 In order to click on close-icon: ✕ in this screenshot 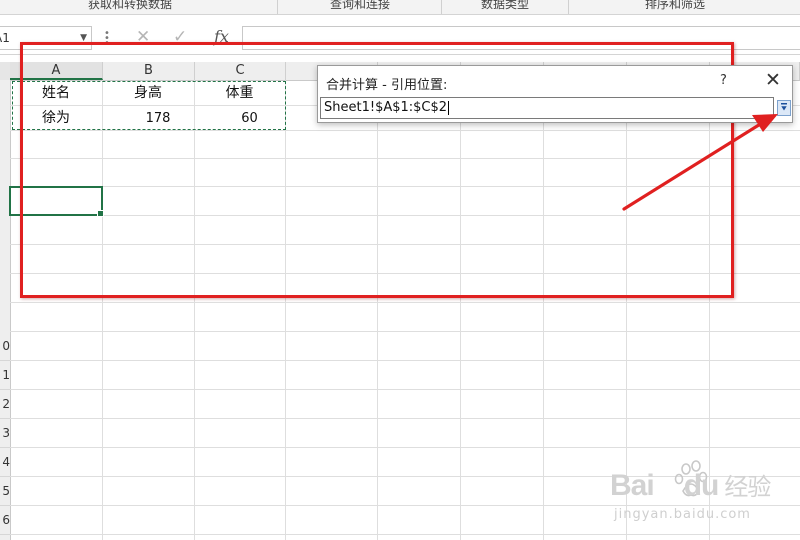, I will do `click(773, 80)`.